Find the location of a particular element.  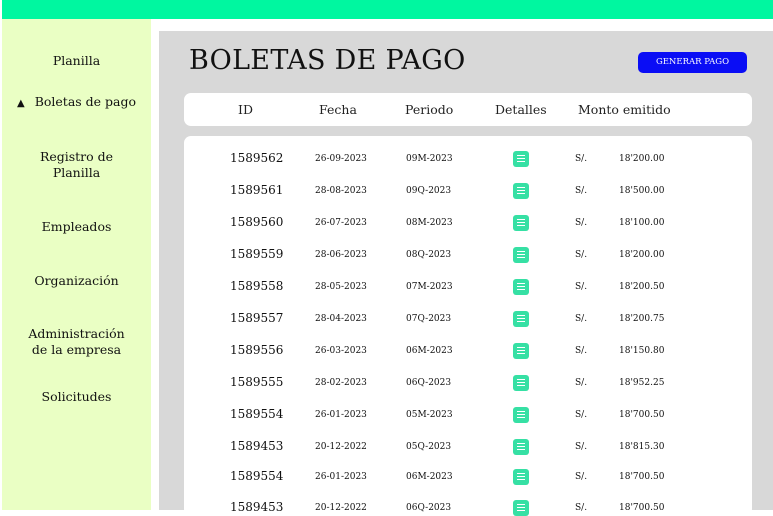

sidebar-item-label-line: Administración is located at coordinates (76, 333).